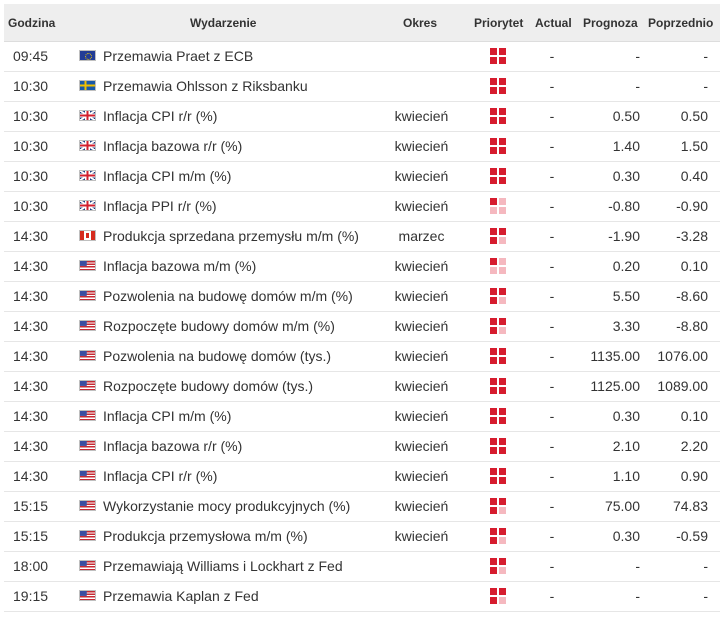 The image size is (723, 625). What do you see at coordinates (680, 23) in the screenshot?
I see `header-previous: Poprzednio` at bounding box center [680, 23].